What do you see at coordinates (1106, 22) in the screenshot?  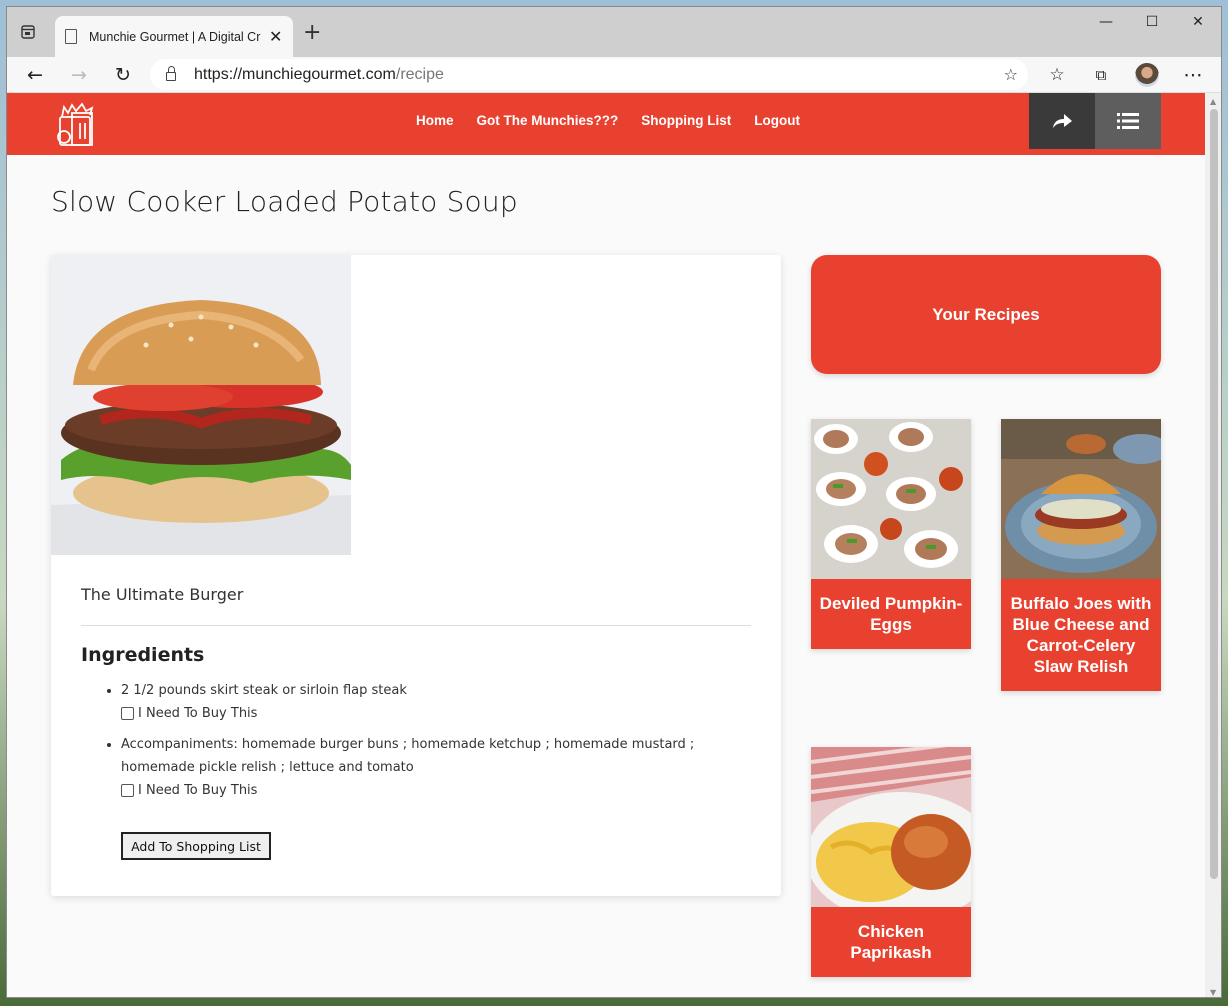 I see `minimize-icon: —` at bounding box center [1106, 22].